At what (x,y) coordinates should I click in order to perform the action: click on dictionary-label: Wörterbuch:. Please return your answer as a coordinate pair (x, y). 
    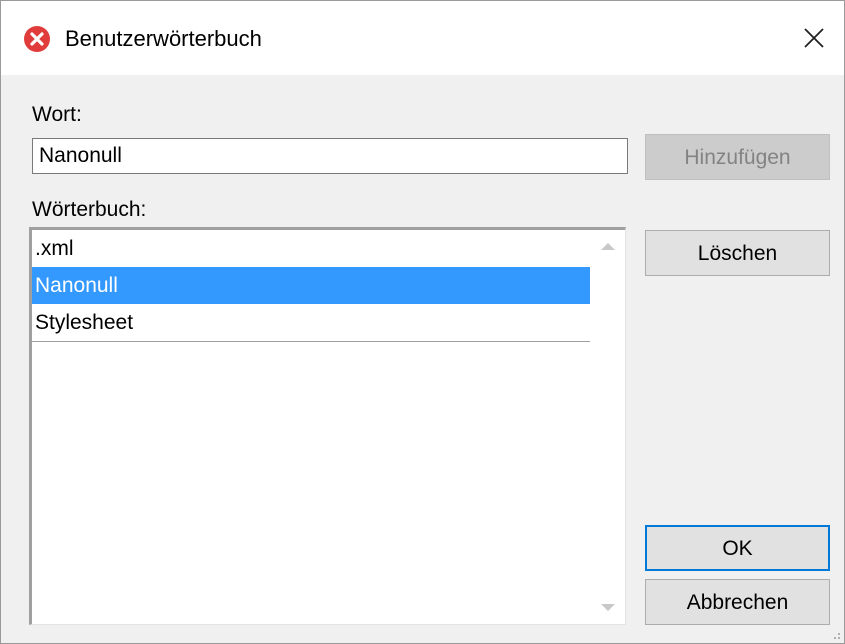
    Looking at the image, I should click on (89, 209).